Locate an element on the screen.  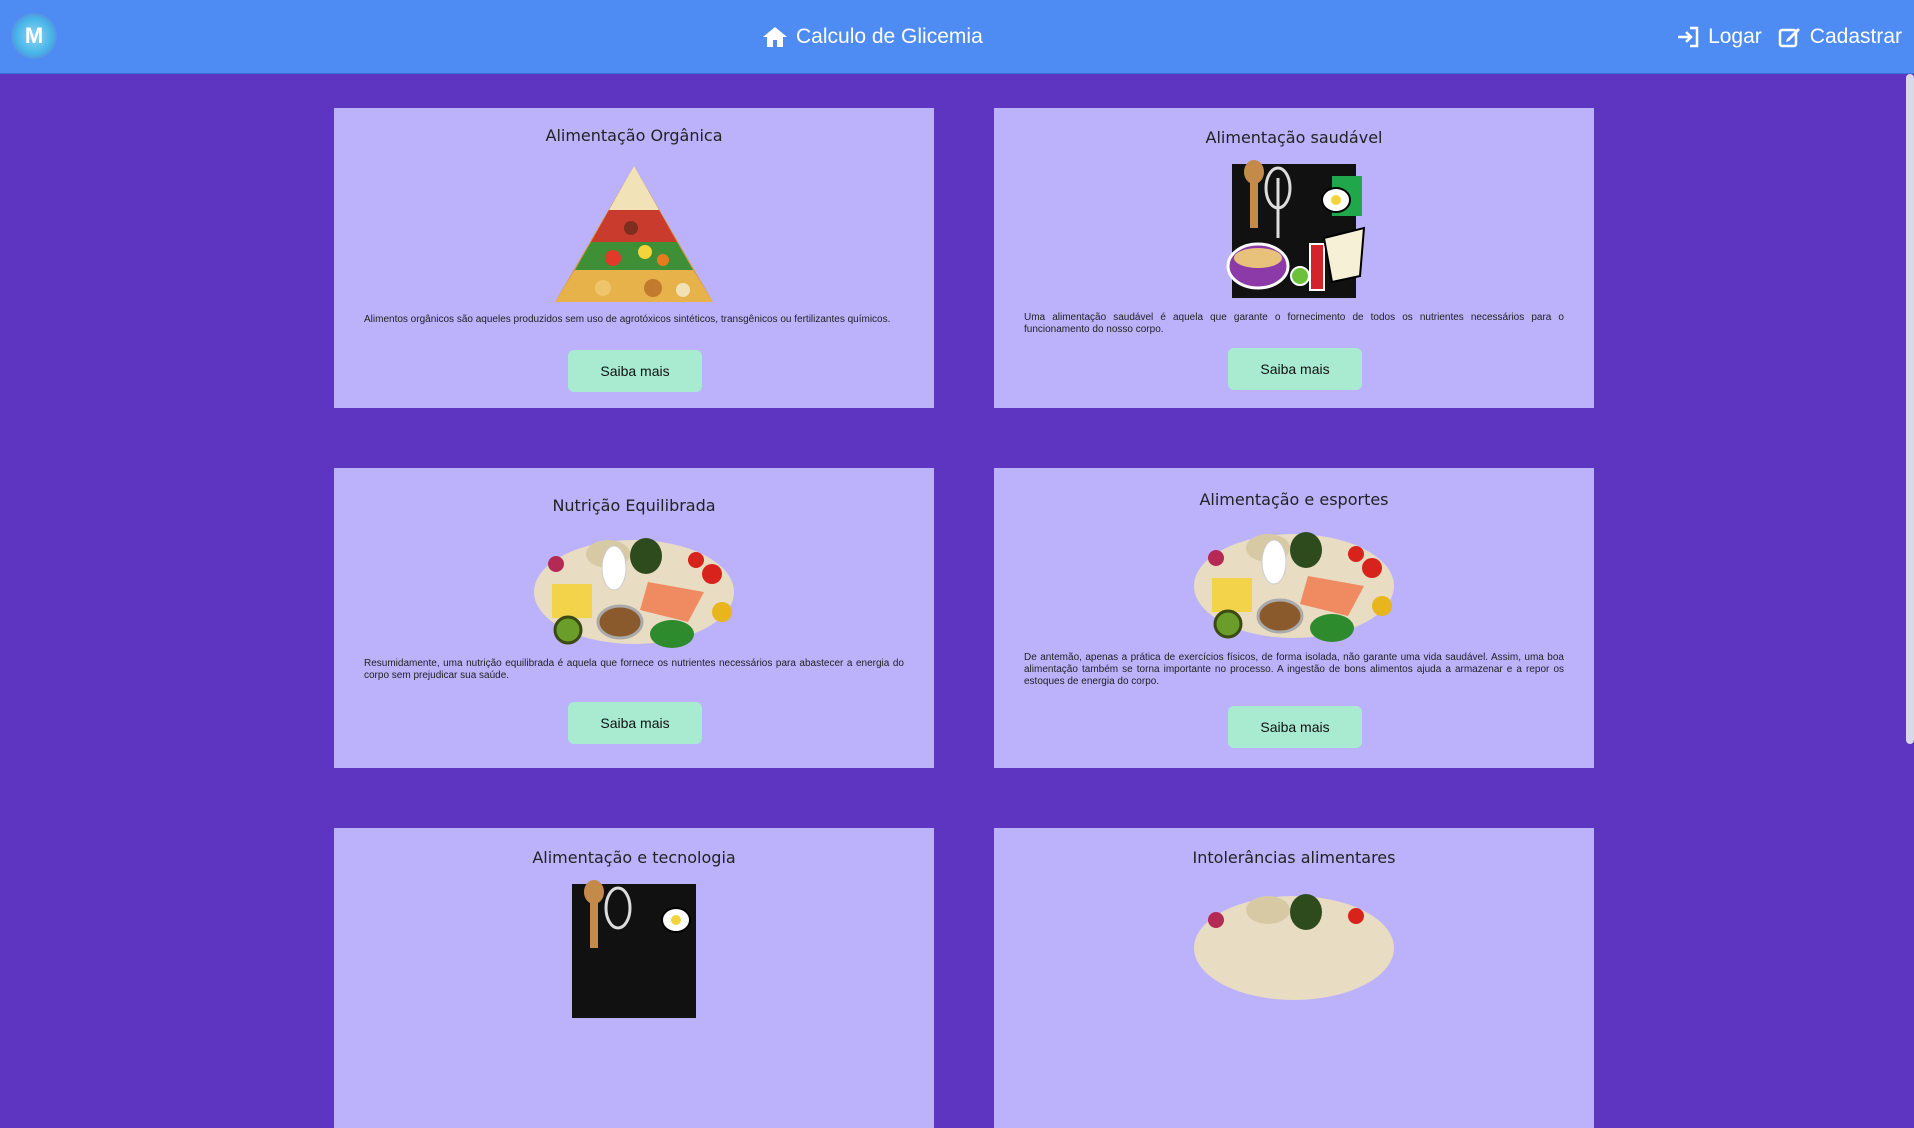
app-logo: M is located at coordinates (34, 36).